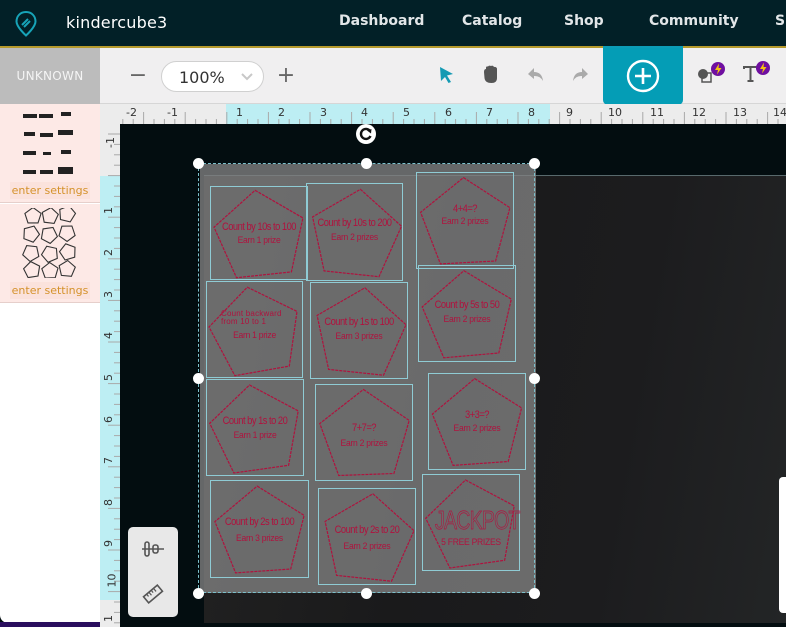  I want to click on nav-catalog: Catalog, so click(492, 21).